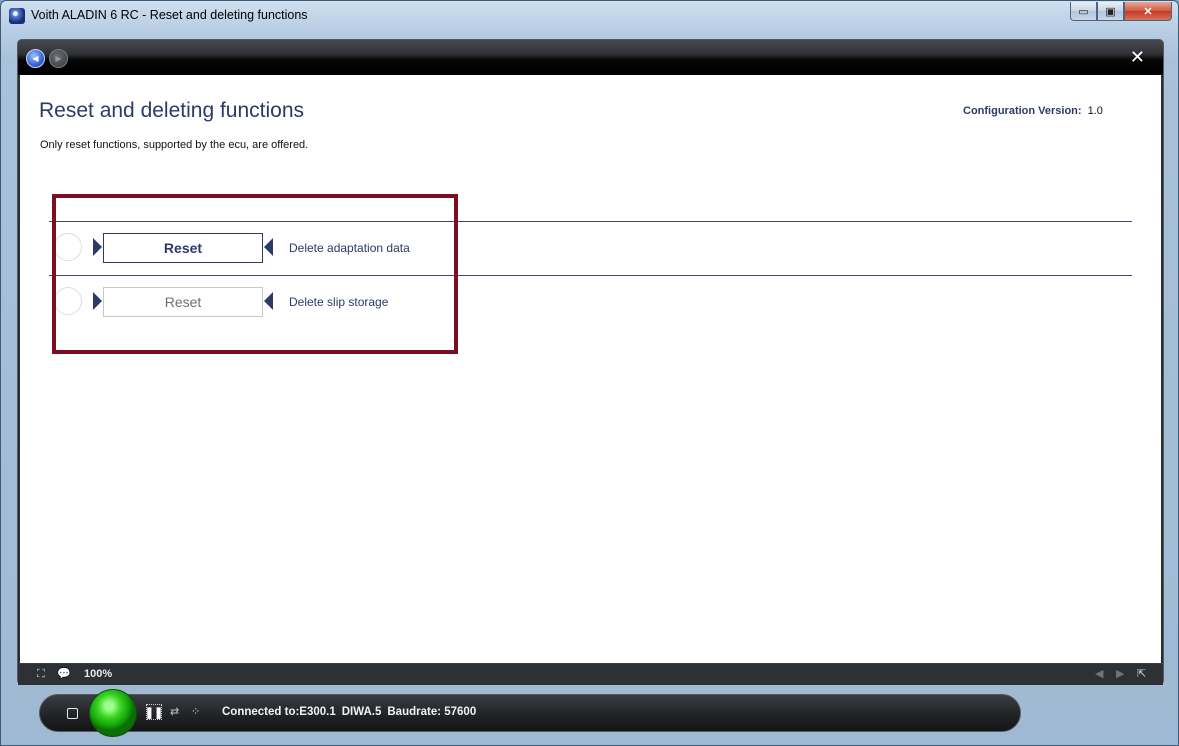 Image resolution: width=1179 pixels, height=746 pixels. Describe the element at coordinates (1101, 674) in the screenshot. I see `previous-icon: ◀` at that location.